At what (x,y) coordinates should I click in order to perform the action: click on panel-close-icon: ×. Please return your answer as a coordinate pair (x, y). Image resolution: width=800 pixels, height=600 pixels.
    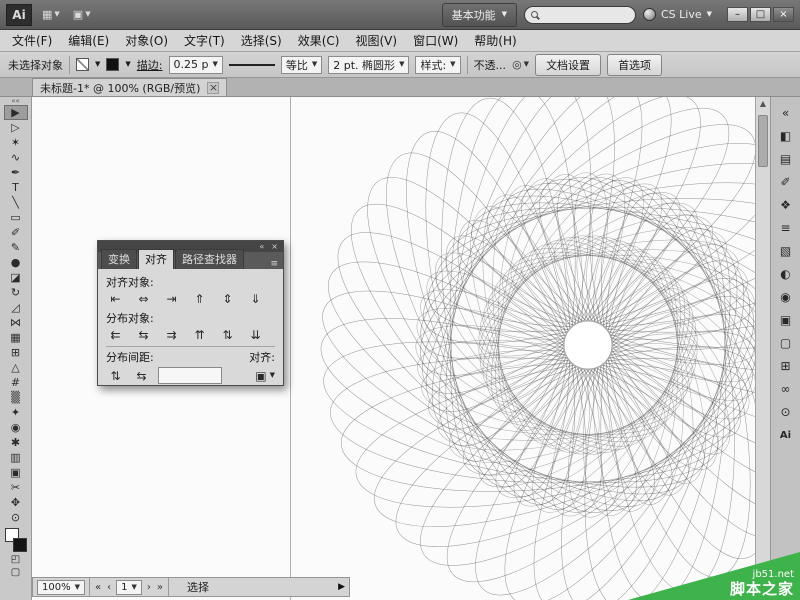
    Looking at the image, I should click on (274, 246).